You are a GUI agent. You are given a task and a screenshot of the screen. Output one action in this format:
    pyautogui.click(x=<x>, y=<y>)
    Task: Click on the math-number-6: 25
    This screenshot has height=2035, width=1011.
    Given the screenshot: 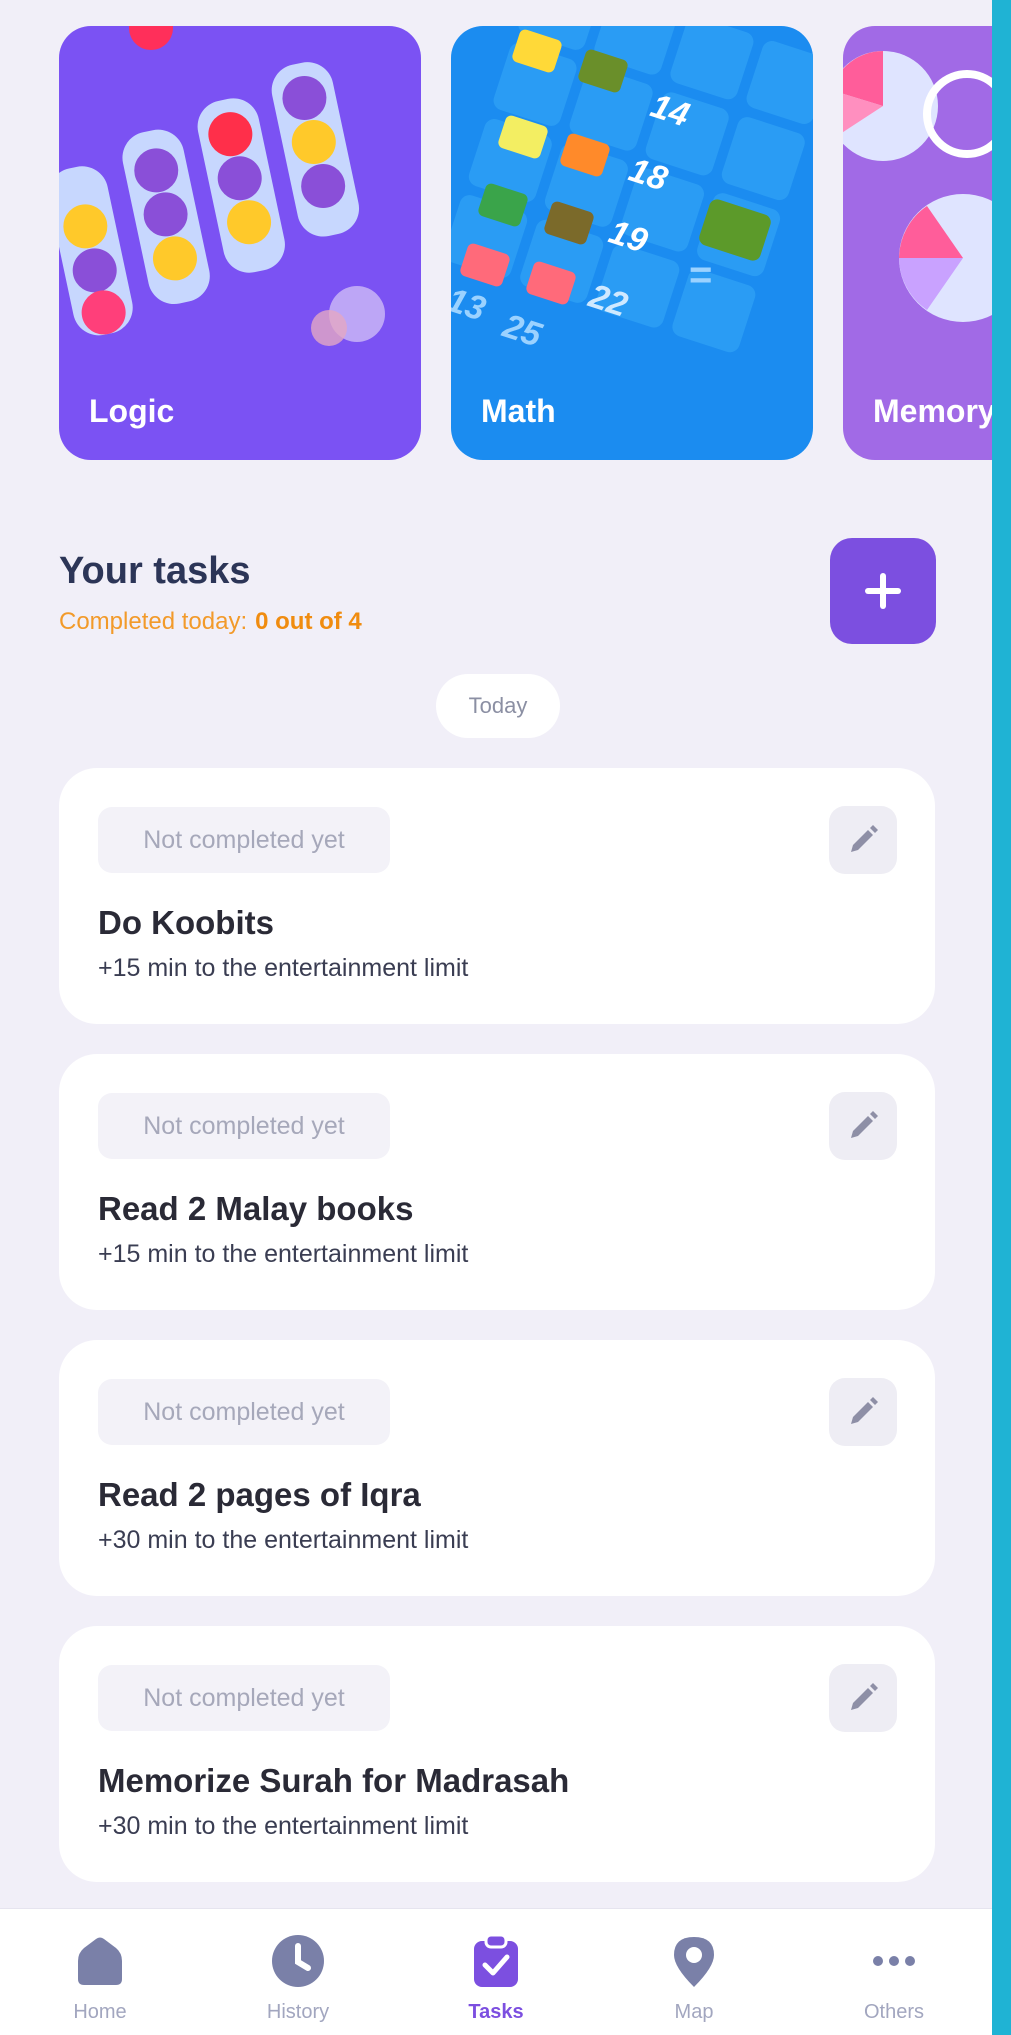 What is the action you would take?
    pyautogui.click(x=522, y=330)
    